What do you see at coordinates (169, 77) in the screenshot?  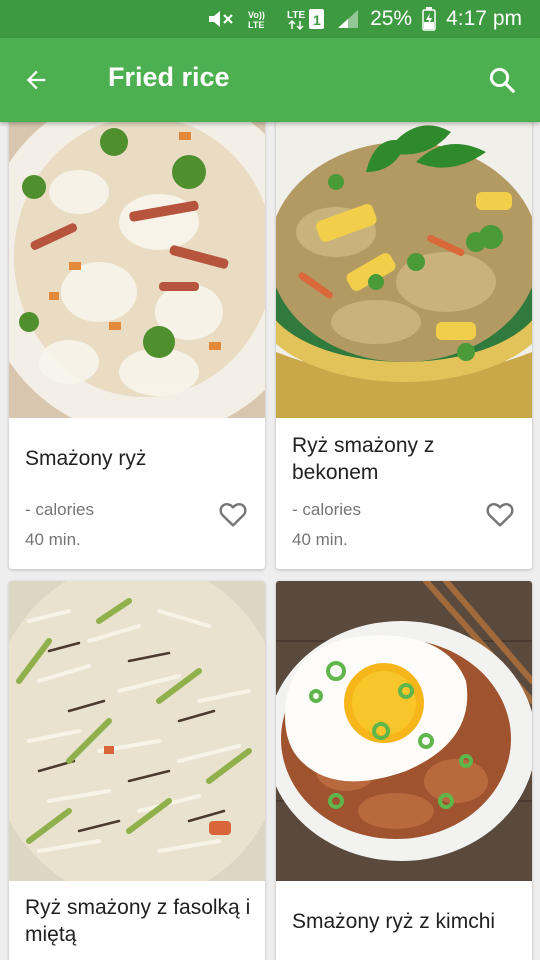 I see `page-title: Fried rice` at bounding box center [169, 77].